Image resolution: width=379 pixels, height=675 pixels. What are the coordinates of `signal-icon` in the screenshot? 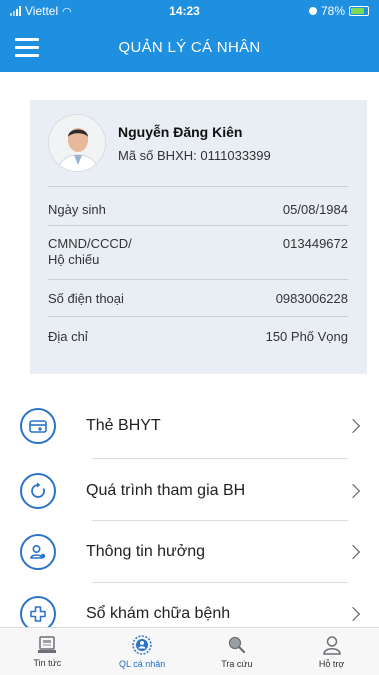 It's located at (15, 11).